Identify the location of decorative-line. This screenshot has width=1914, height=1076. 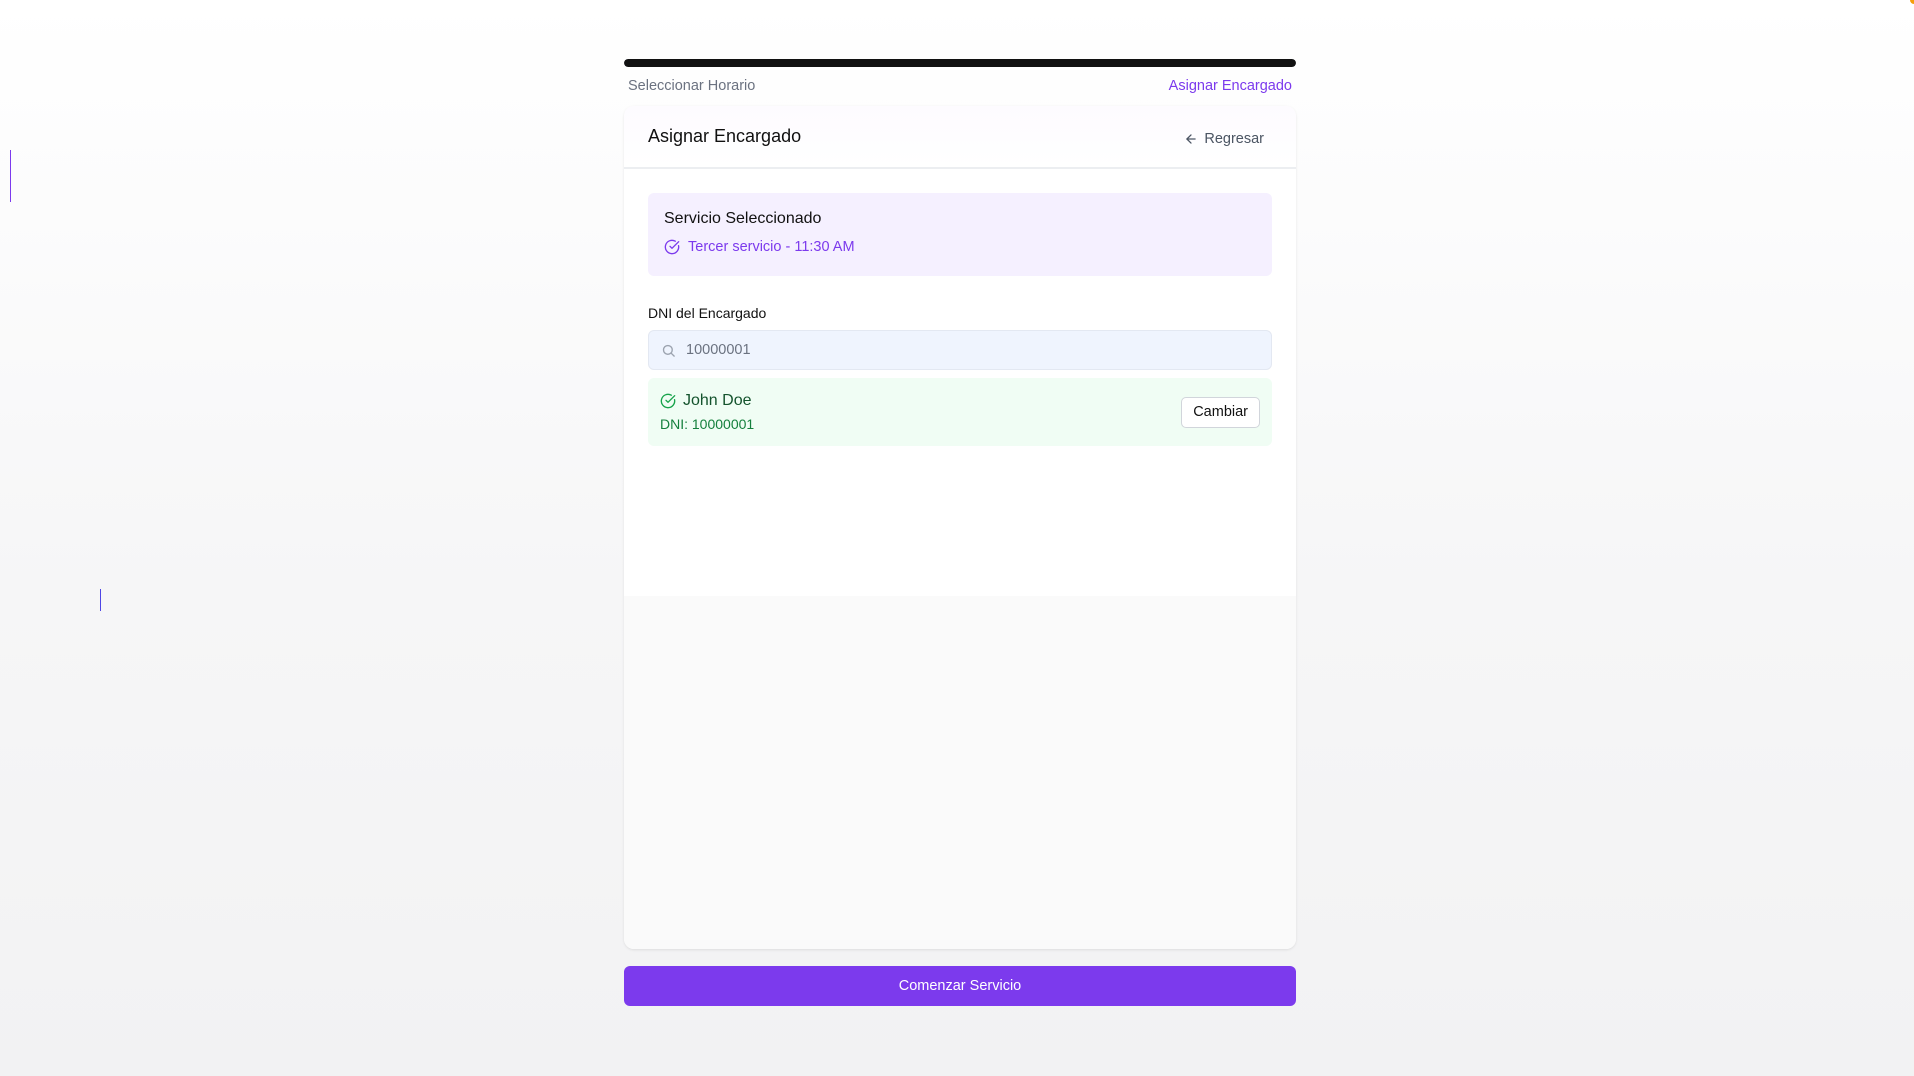
(10, 176).